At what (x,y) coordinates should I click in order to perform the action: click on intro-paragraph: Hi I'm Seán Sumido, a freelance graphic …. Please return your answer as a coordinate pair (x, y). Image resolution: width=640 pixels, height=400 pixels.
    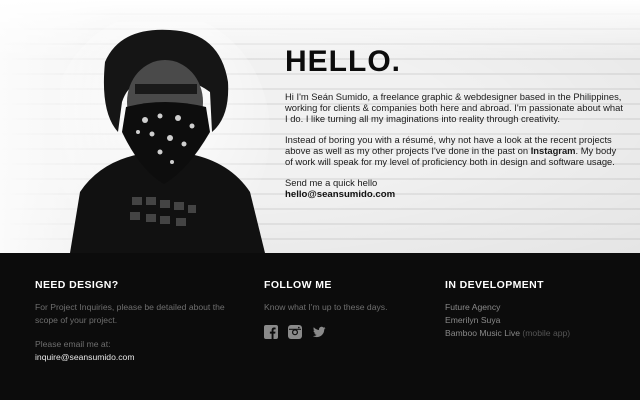
    Looking at the image, I should click on (454, 107).